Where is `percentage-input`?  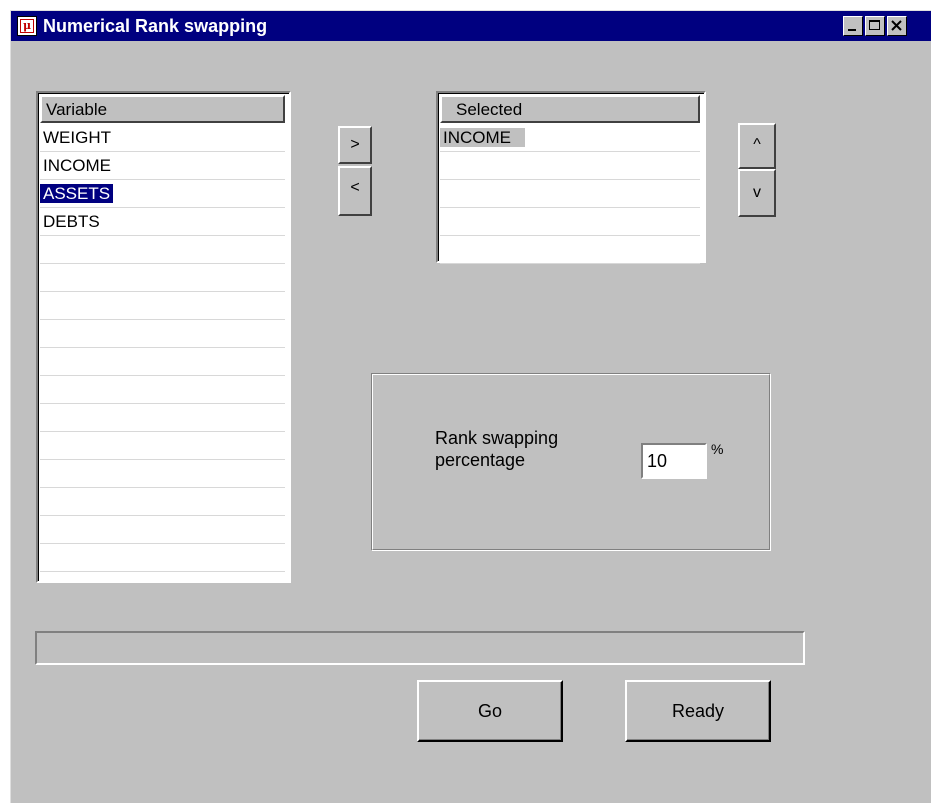 percentage-input is located at coordinates (676, 461).